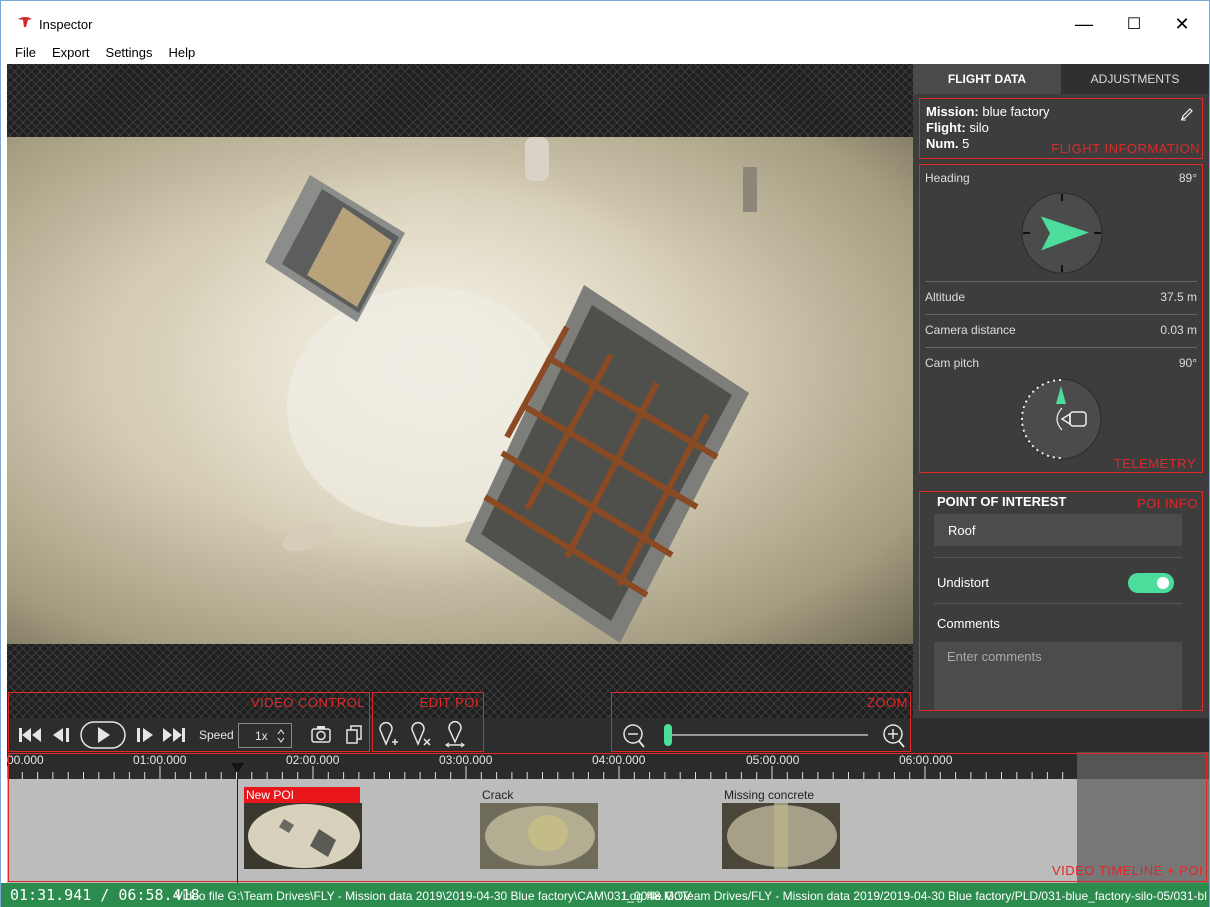 The width and height of the screenshot is (1210, 907). What do you see at coordinates (1062, 233) in the screenshot?
I see `heading-compass-icon` at bounding box center [1062, 233].